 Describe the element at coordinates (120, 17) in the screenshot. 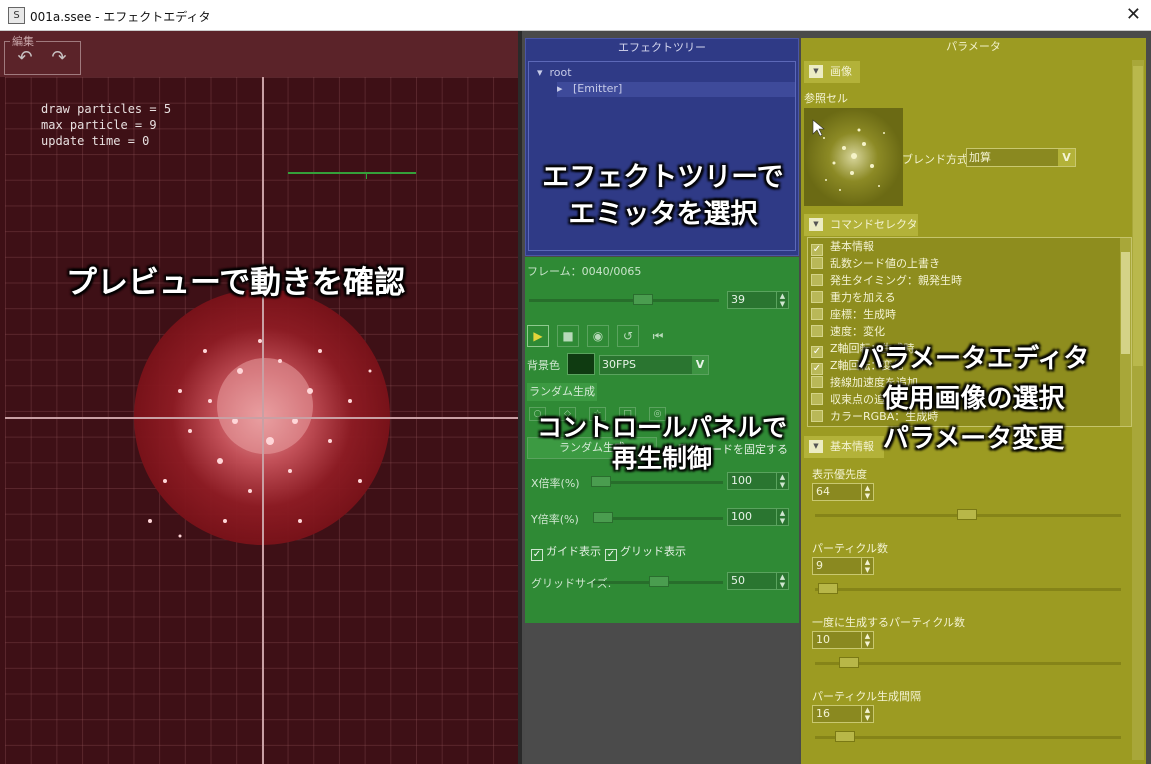

I see `window-title: 001a.ssee - エフェクトエディタ` at that location.